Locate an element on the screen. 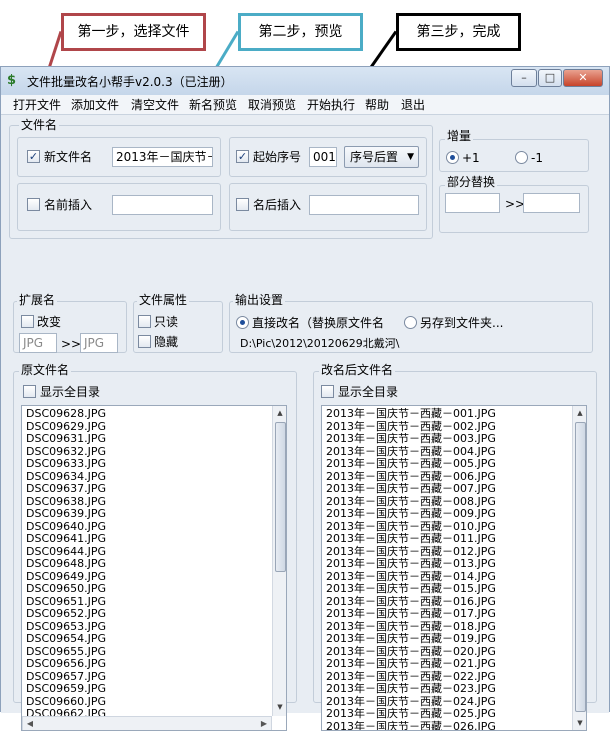 The width and height of the screenshot is (610, 731). hidden-checkbox is located at coordinates (144, 341).